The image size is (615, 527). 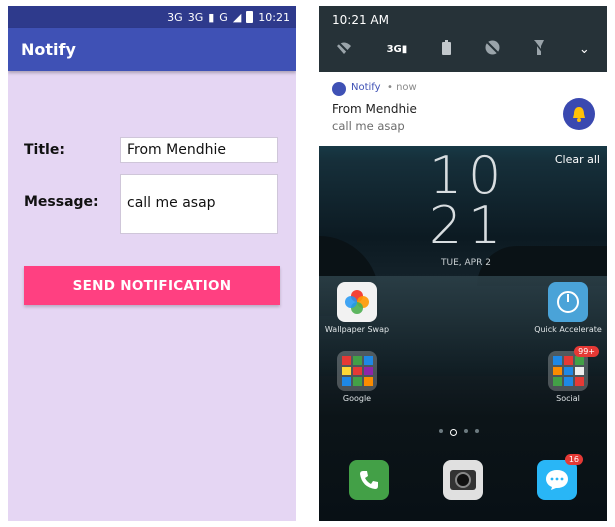 I want to click on phone-app-icon, so click(x=369, y=480).